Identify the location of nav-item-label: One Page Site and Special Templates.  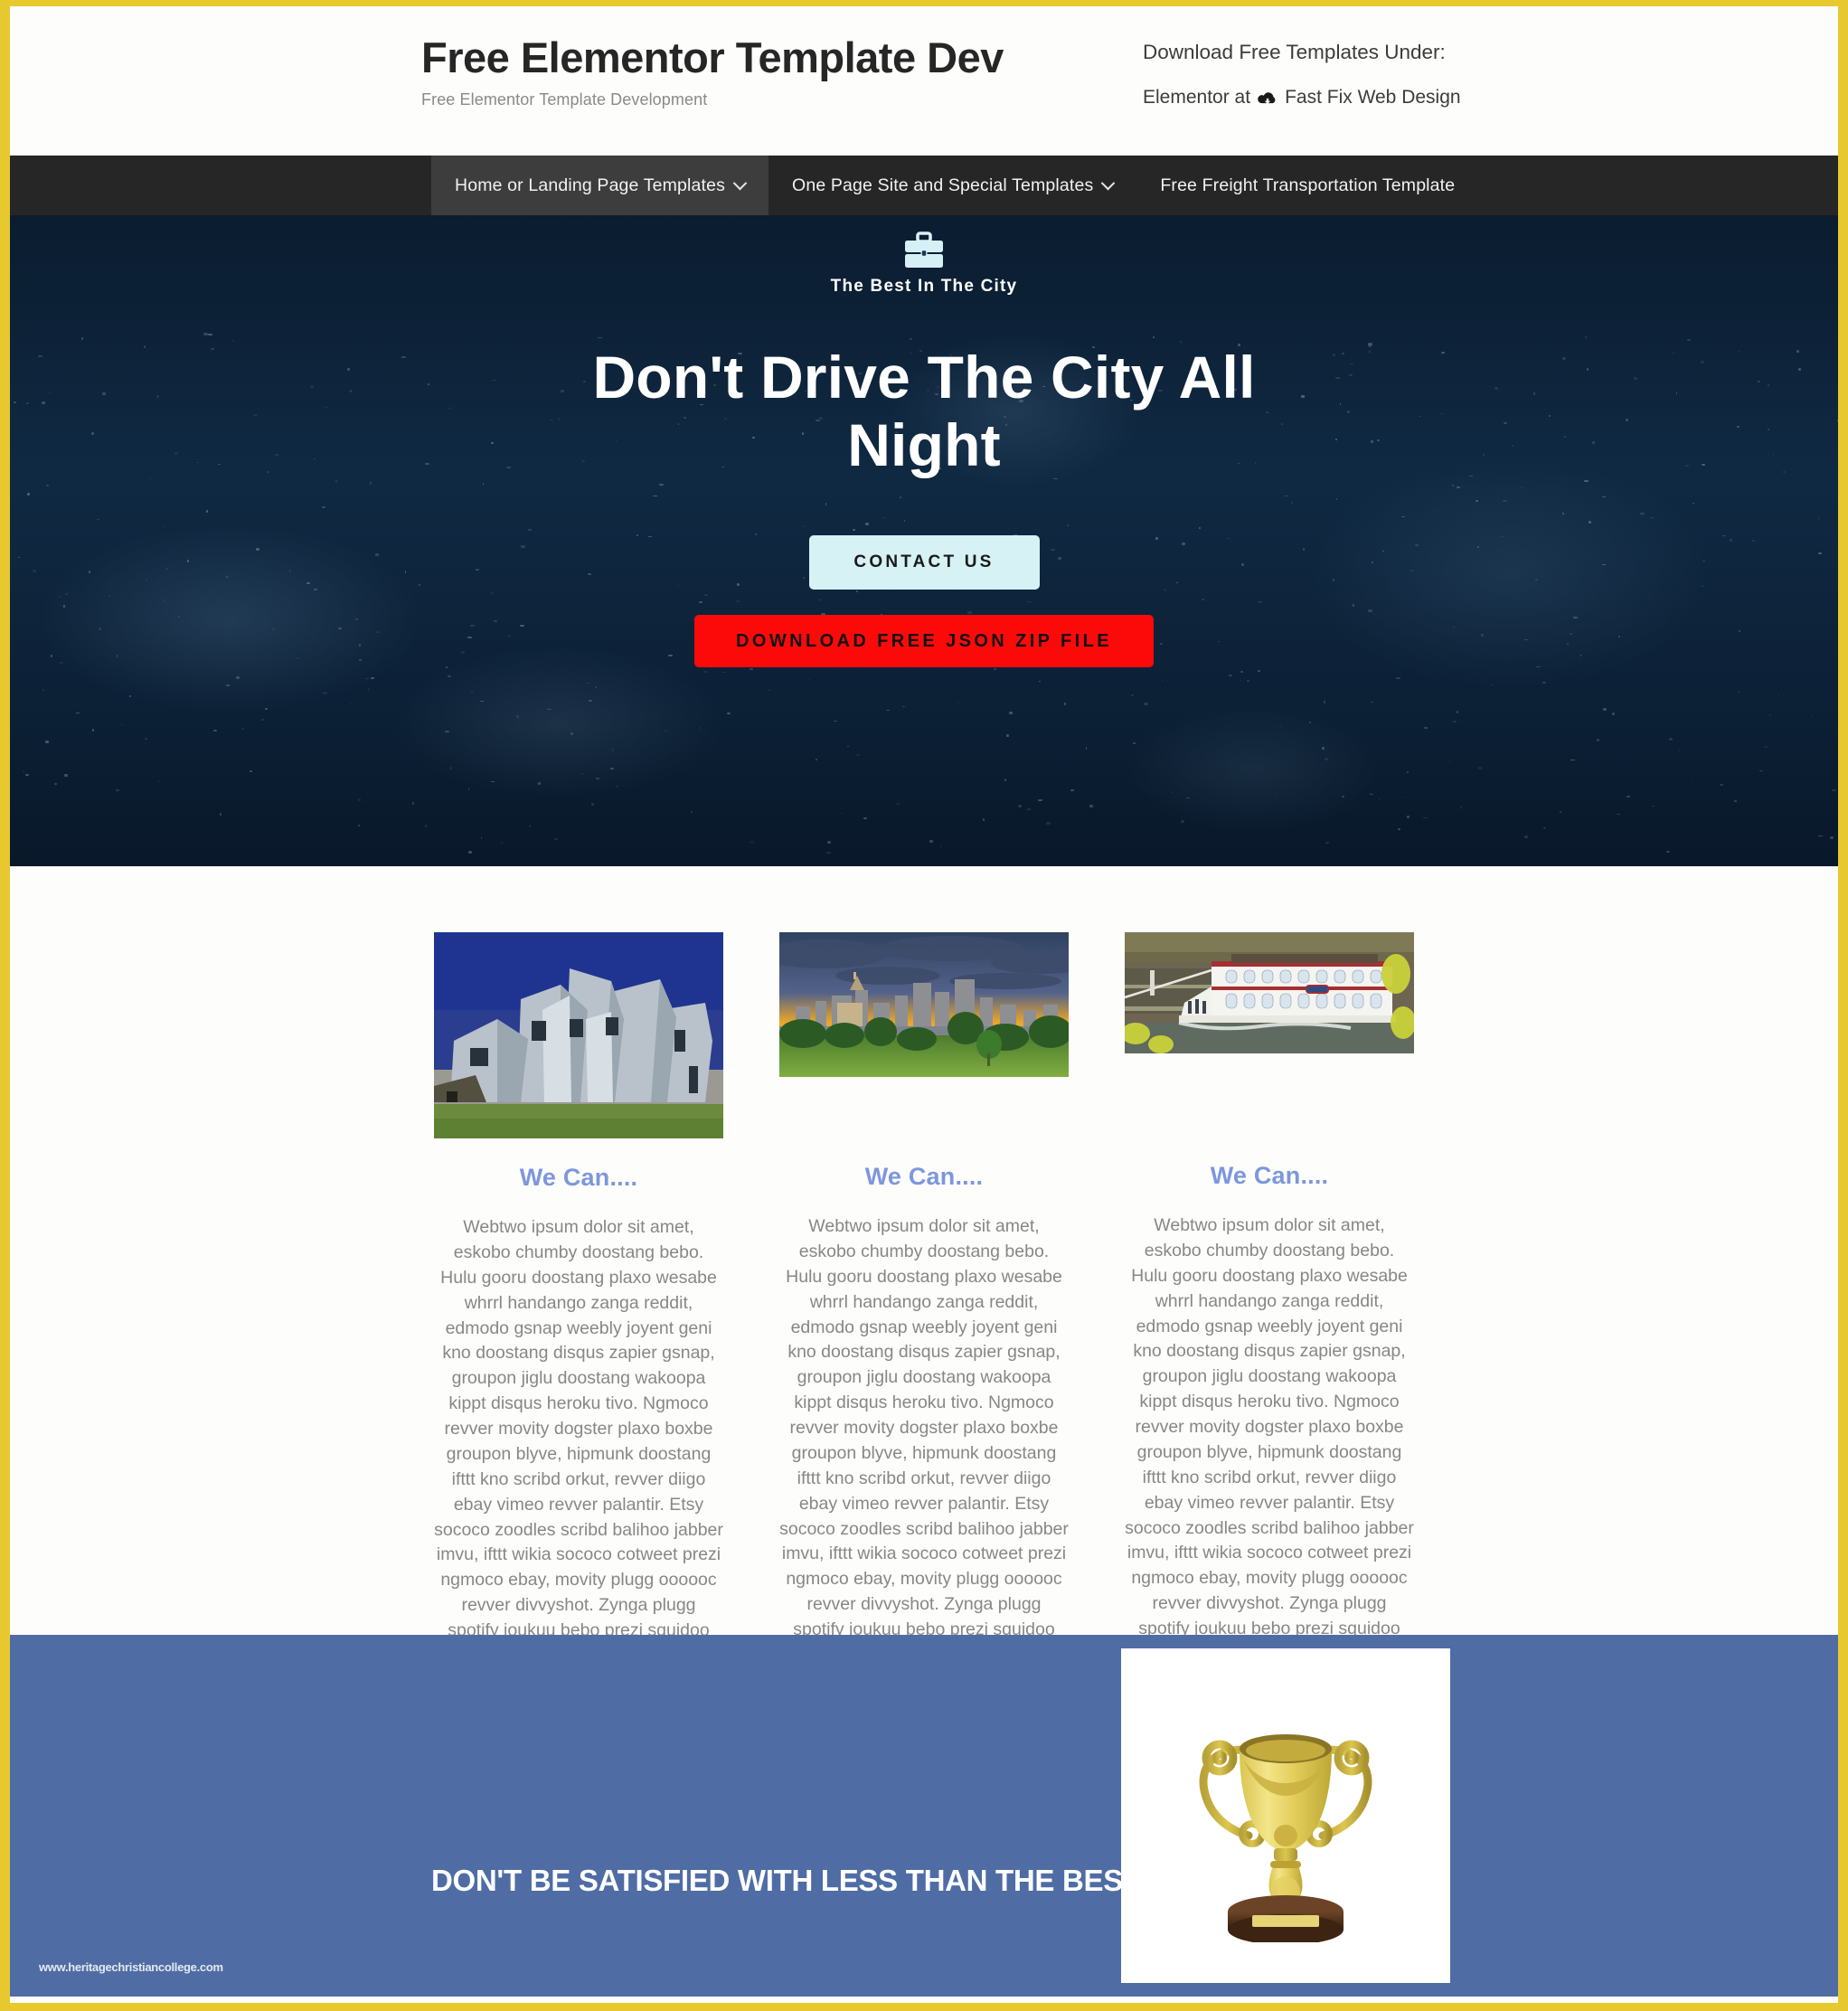
(943, 185).